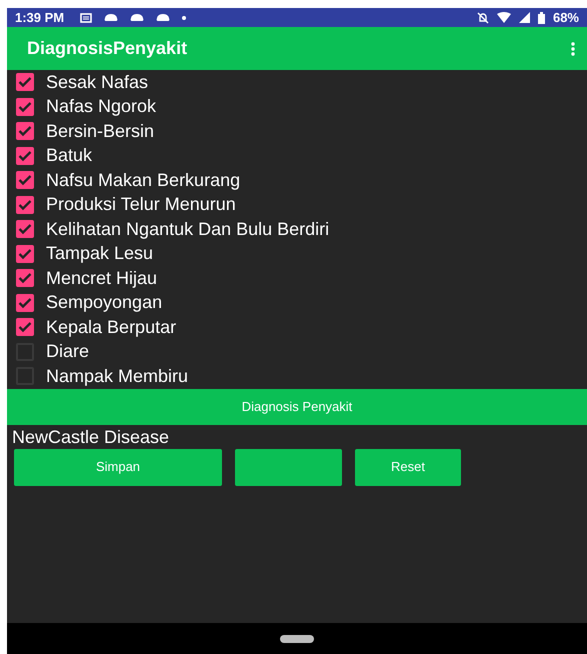 The width and height of the screenshot is (587, 654). I want to click on dot-icon, so click(184, 18).